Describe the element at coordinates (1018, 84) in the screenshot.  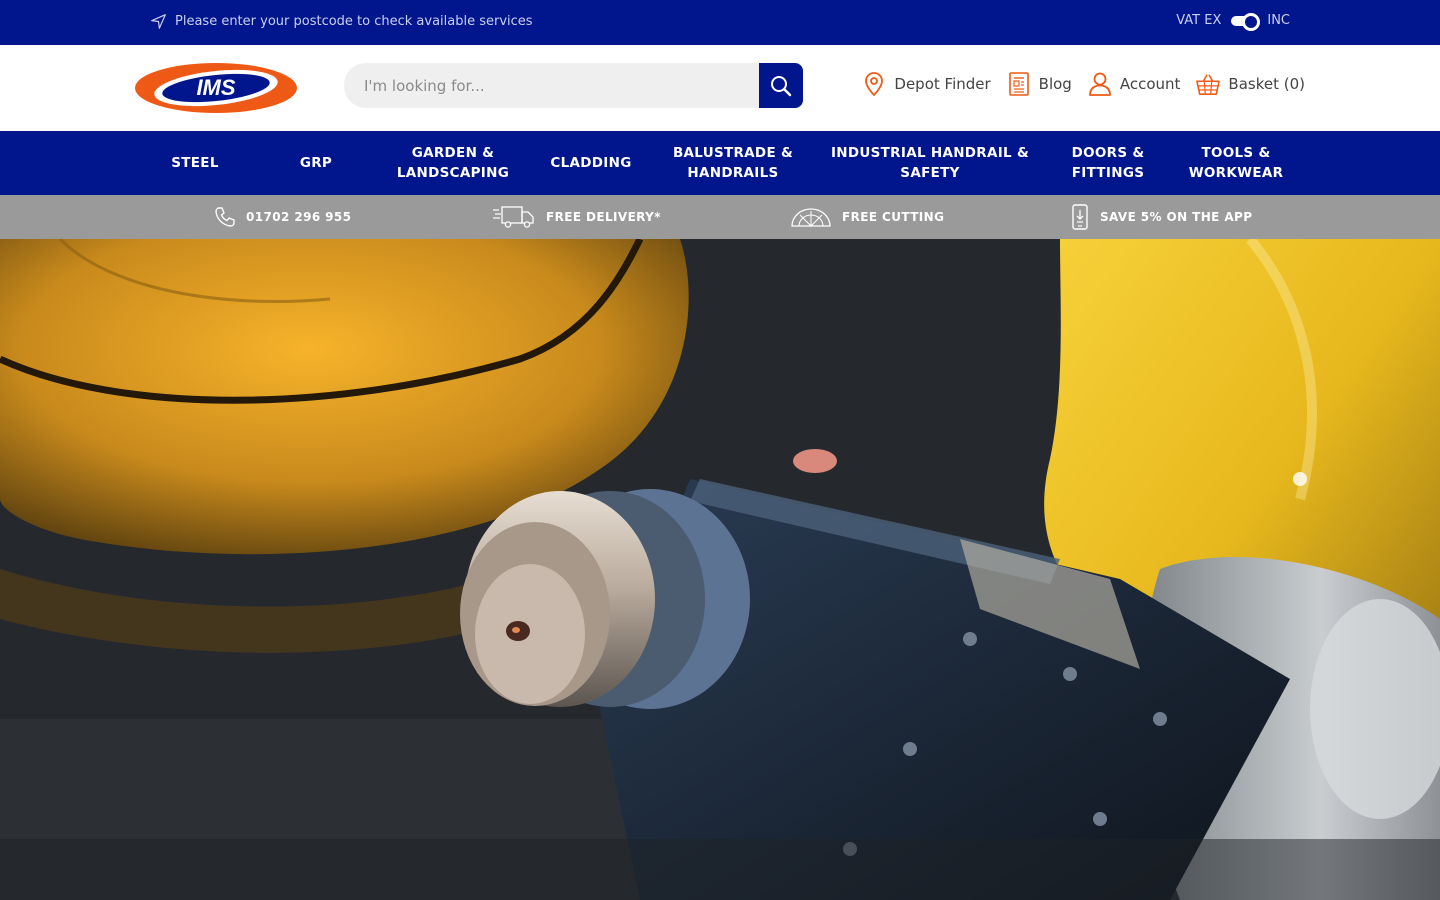
I see `blog-icon` at that location.